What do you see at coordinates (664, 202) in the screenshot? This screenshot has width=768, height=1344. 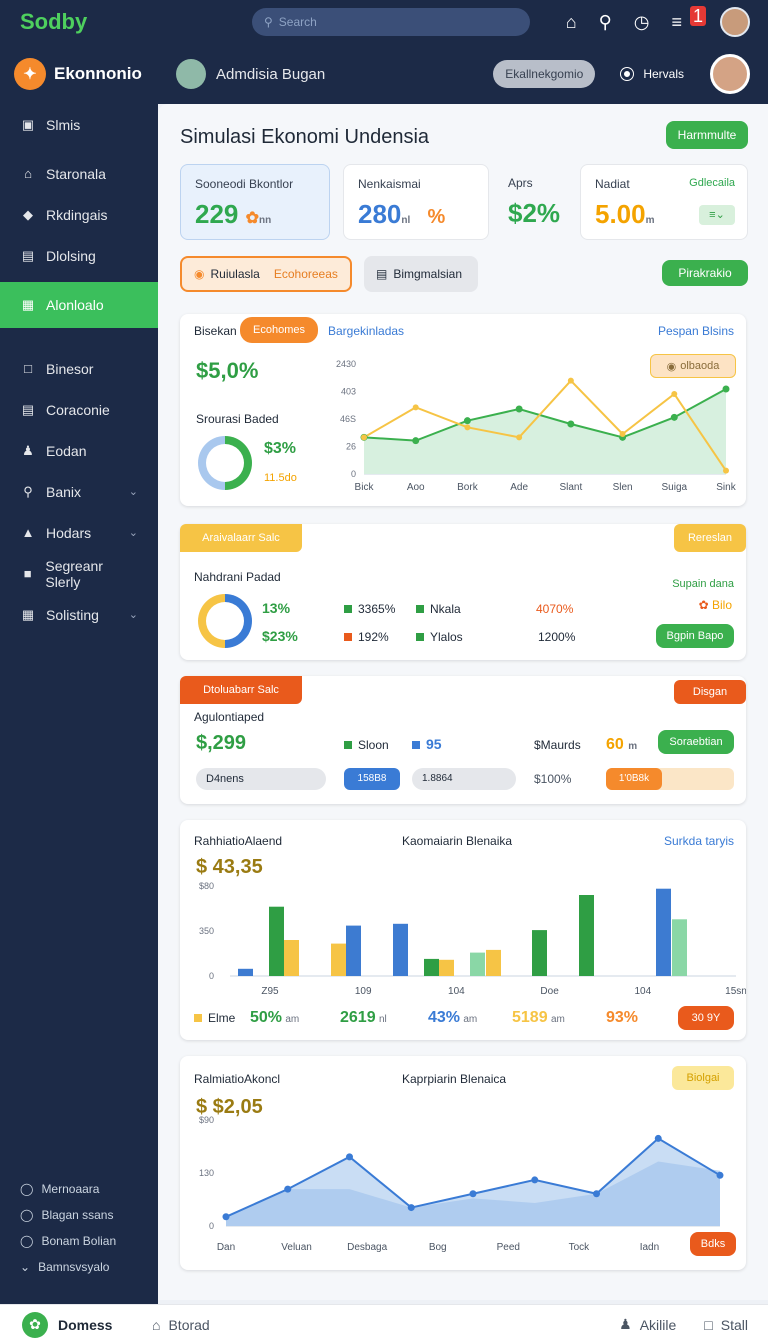 I see `kpi-card: Nadiat Gdlecaila 5.00m ≡⌄` at bounding box center [664, 202].